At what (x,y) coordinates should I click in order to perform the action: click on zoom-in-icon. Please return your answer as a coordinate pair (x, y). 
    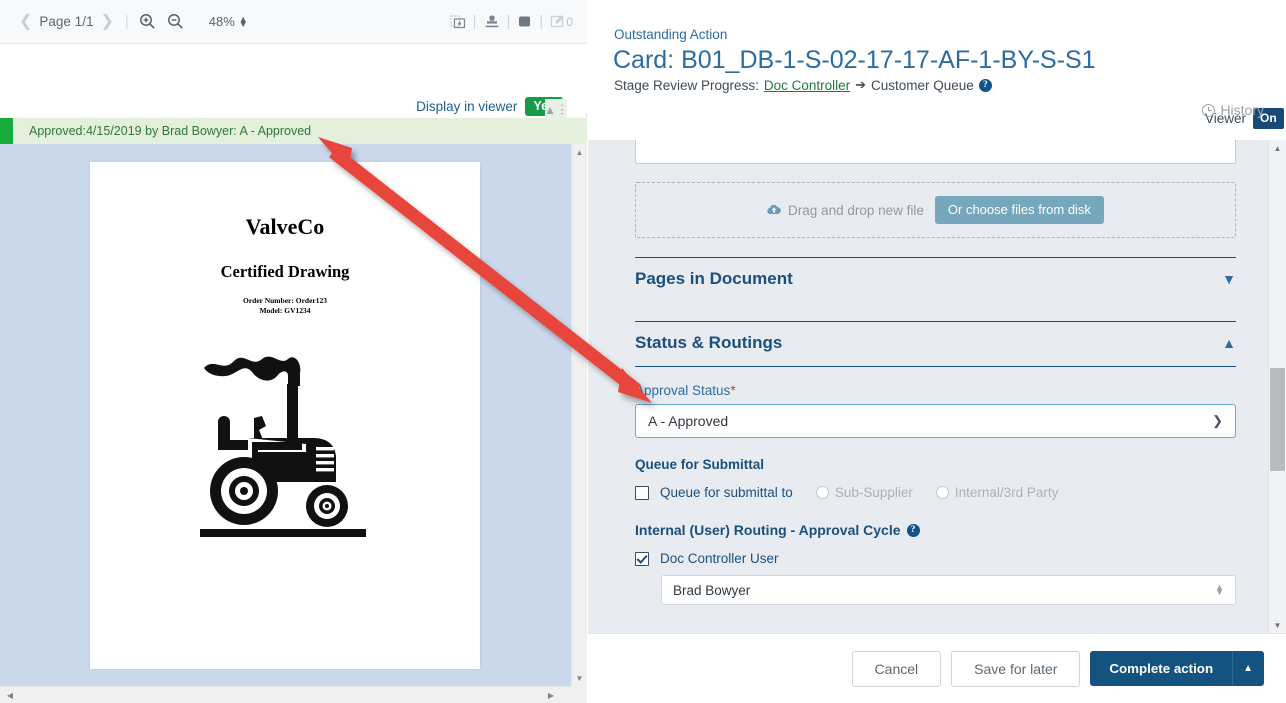
    Looking at the image, I should click on (148, 22).